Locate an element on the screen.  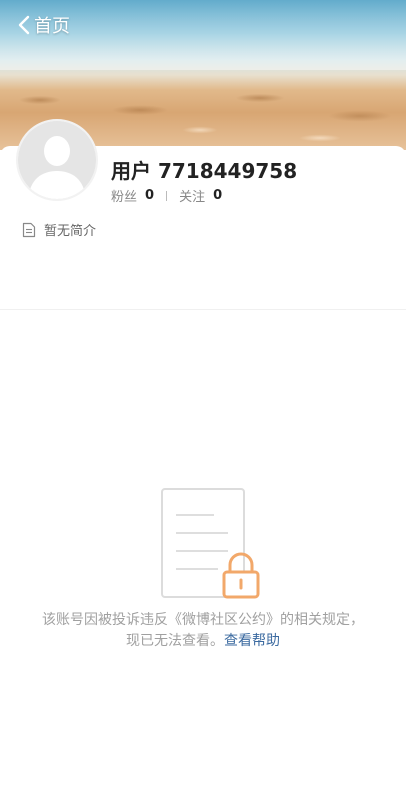
followers-stat: 粉丝 0 is located at coordinates (132, 195).